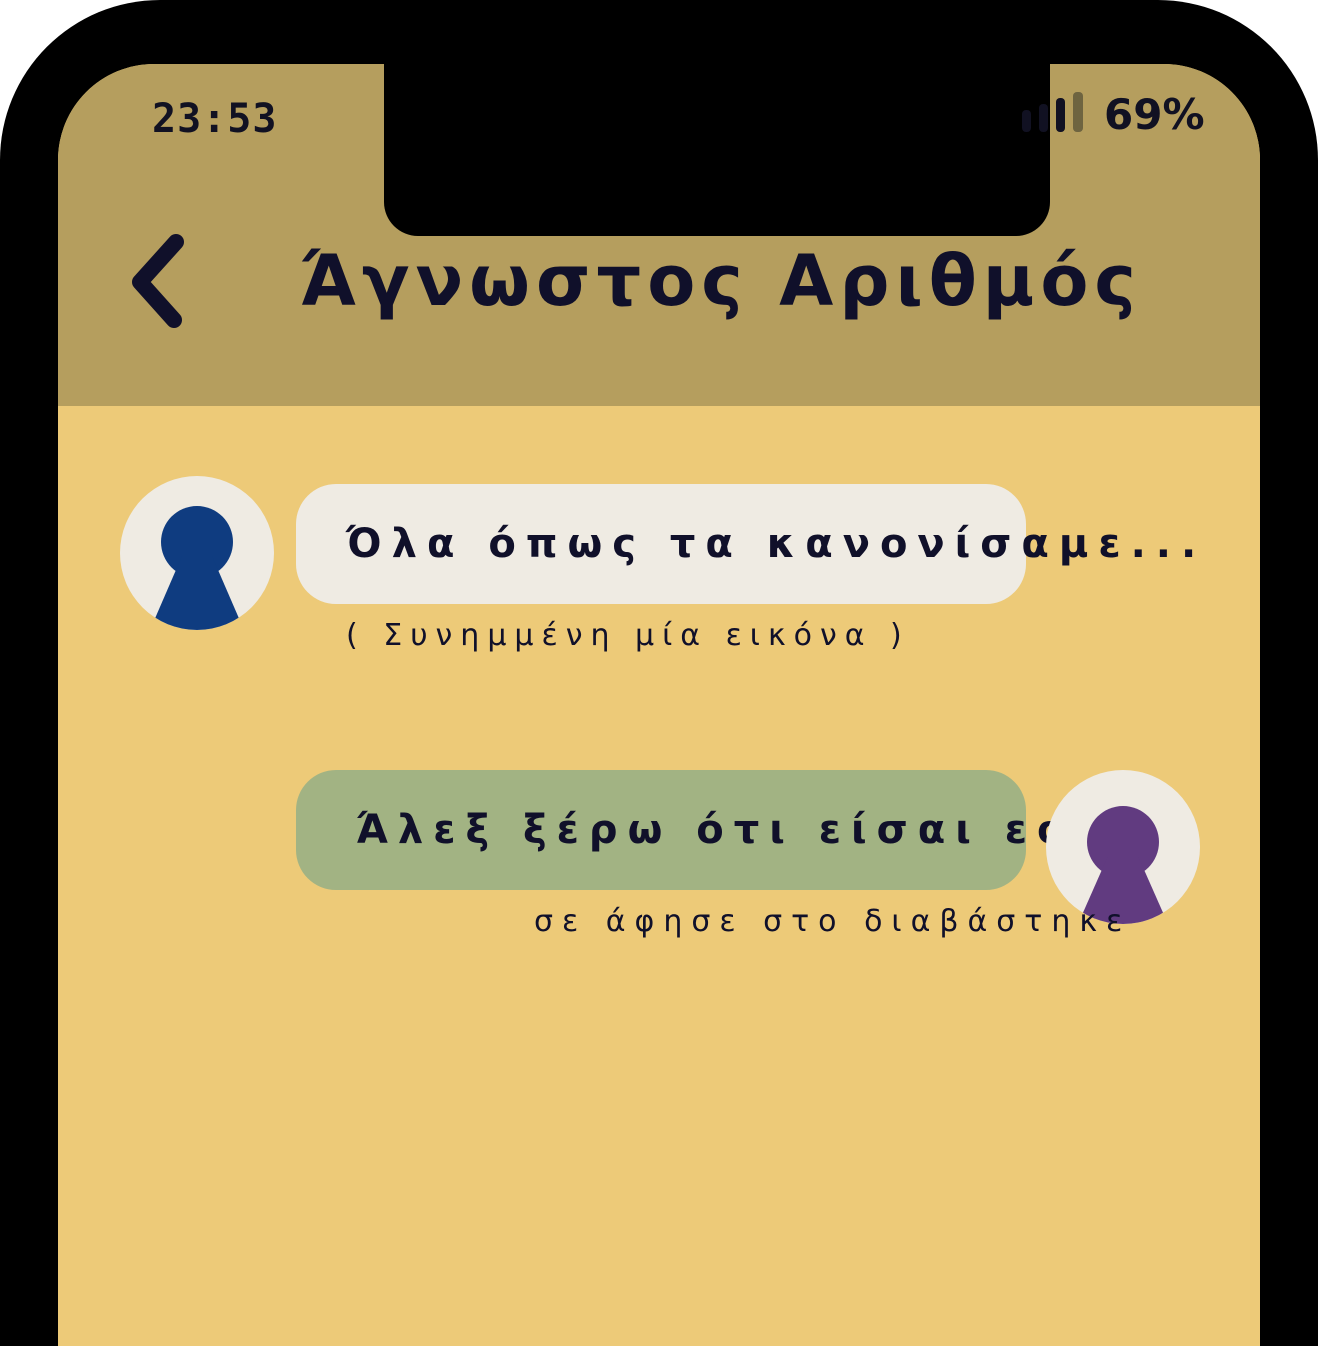  Describe the element at coordinates (628, 635) in the screenshot. I see `attachment-caption: ( Συνημμένη μία εικόνα )` at that location.